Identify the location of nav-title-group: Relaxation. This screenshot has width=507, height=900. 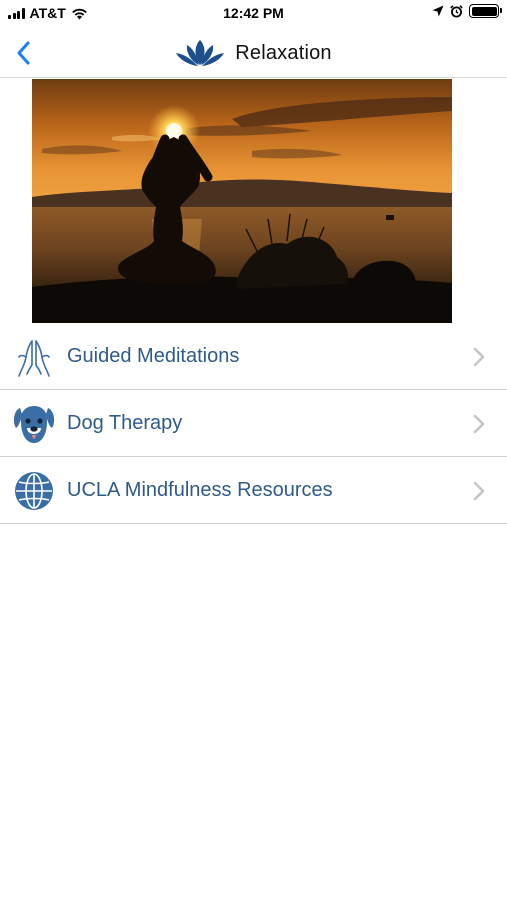
(253, 53).